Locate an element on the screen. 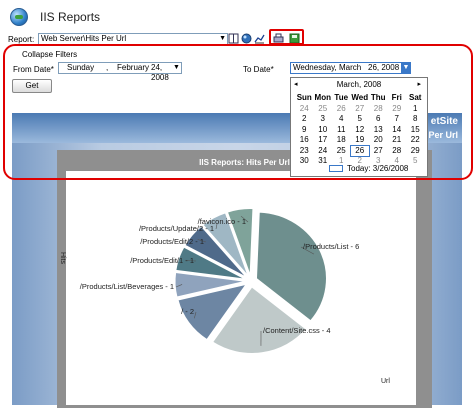  calendar-day: 16 is located at coordinates (304, 140).